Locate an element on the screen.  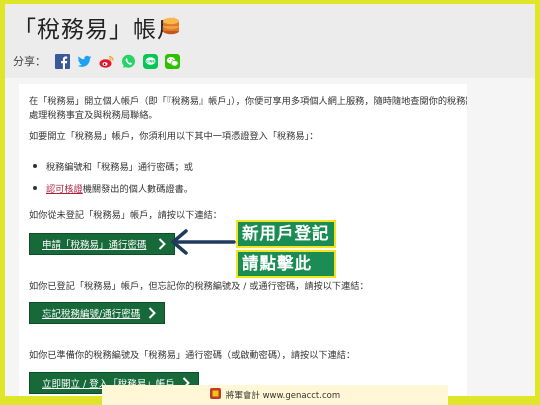
twitter-icon is located at coordinates (84, 61).